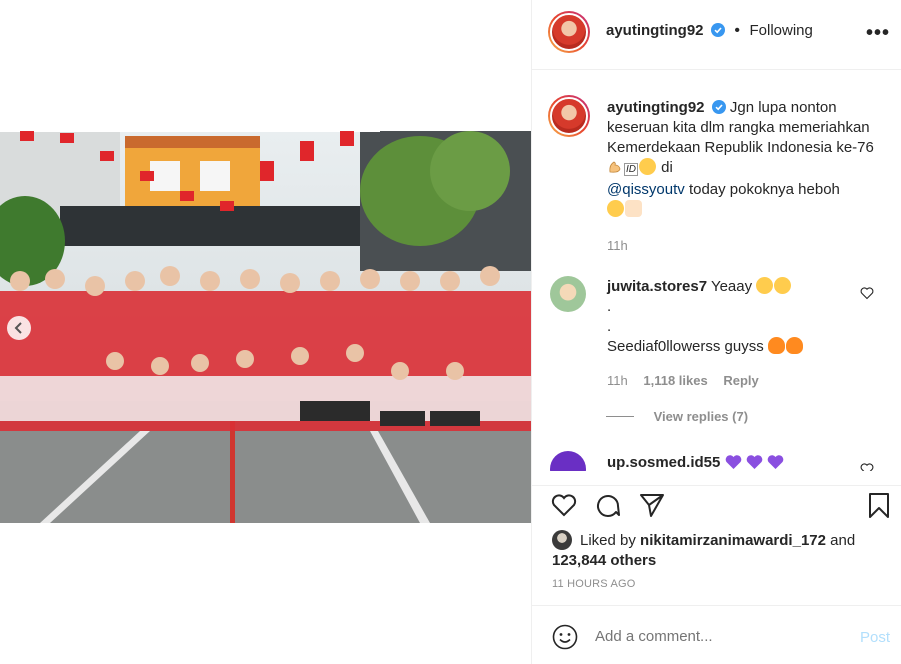  Describe the element at coordinates (764, 189) in the screenshot. I see `caption-text-3: today pokoknya heboh` at that location.